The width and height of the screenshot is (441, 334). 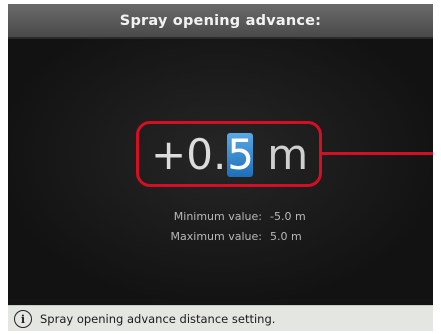 What do you see at coordinates (288, 154) in the screenshot?
I see `unit-label: m` at bounding box center [288, 154].